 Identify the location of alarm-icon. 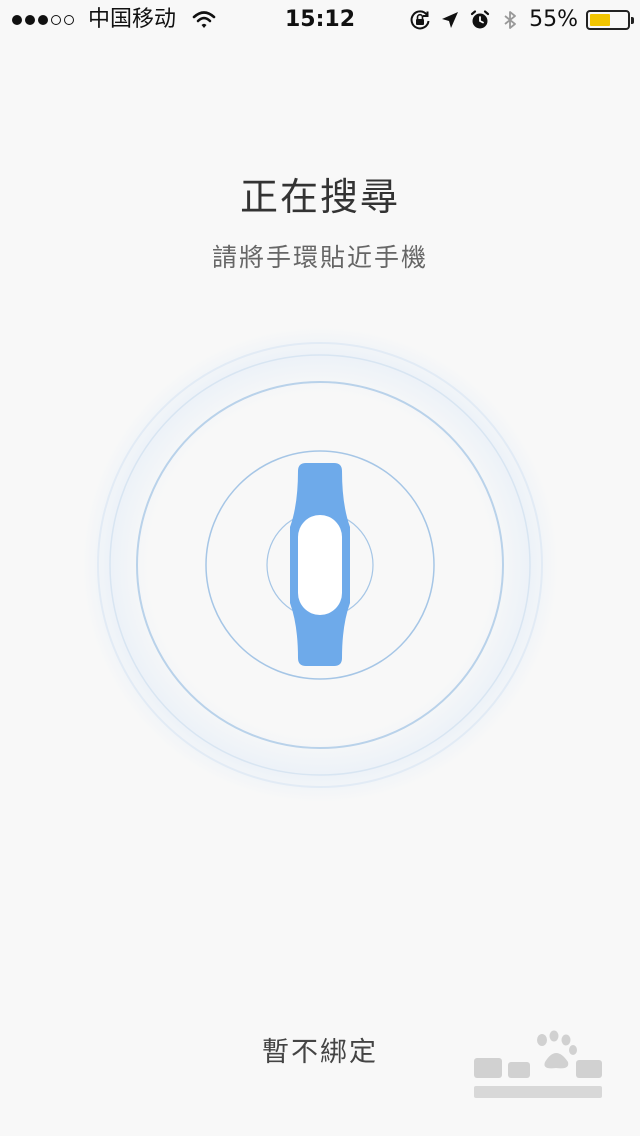
(480, 19).